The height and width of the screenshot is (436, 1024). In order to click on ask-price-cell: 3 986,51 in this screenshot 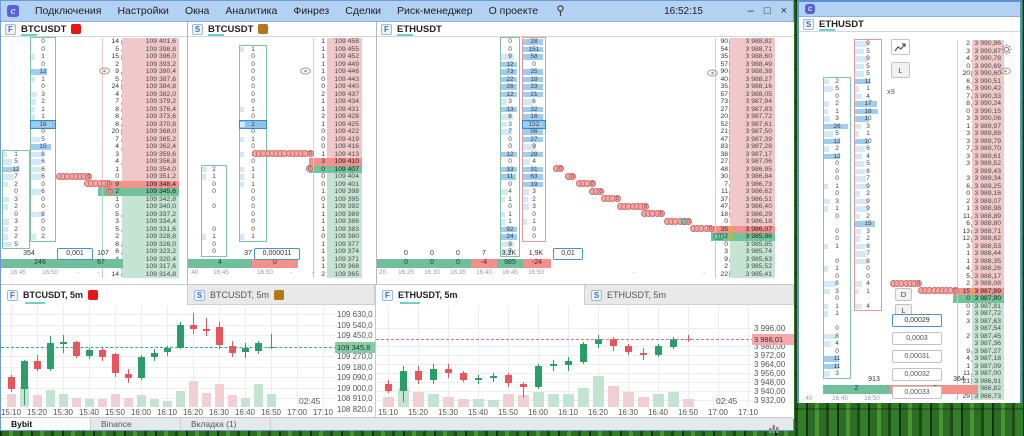, I will do `click(752, 199)`.